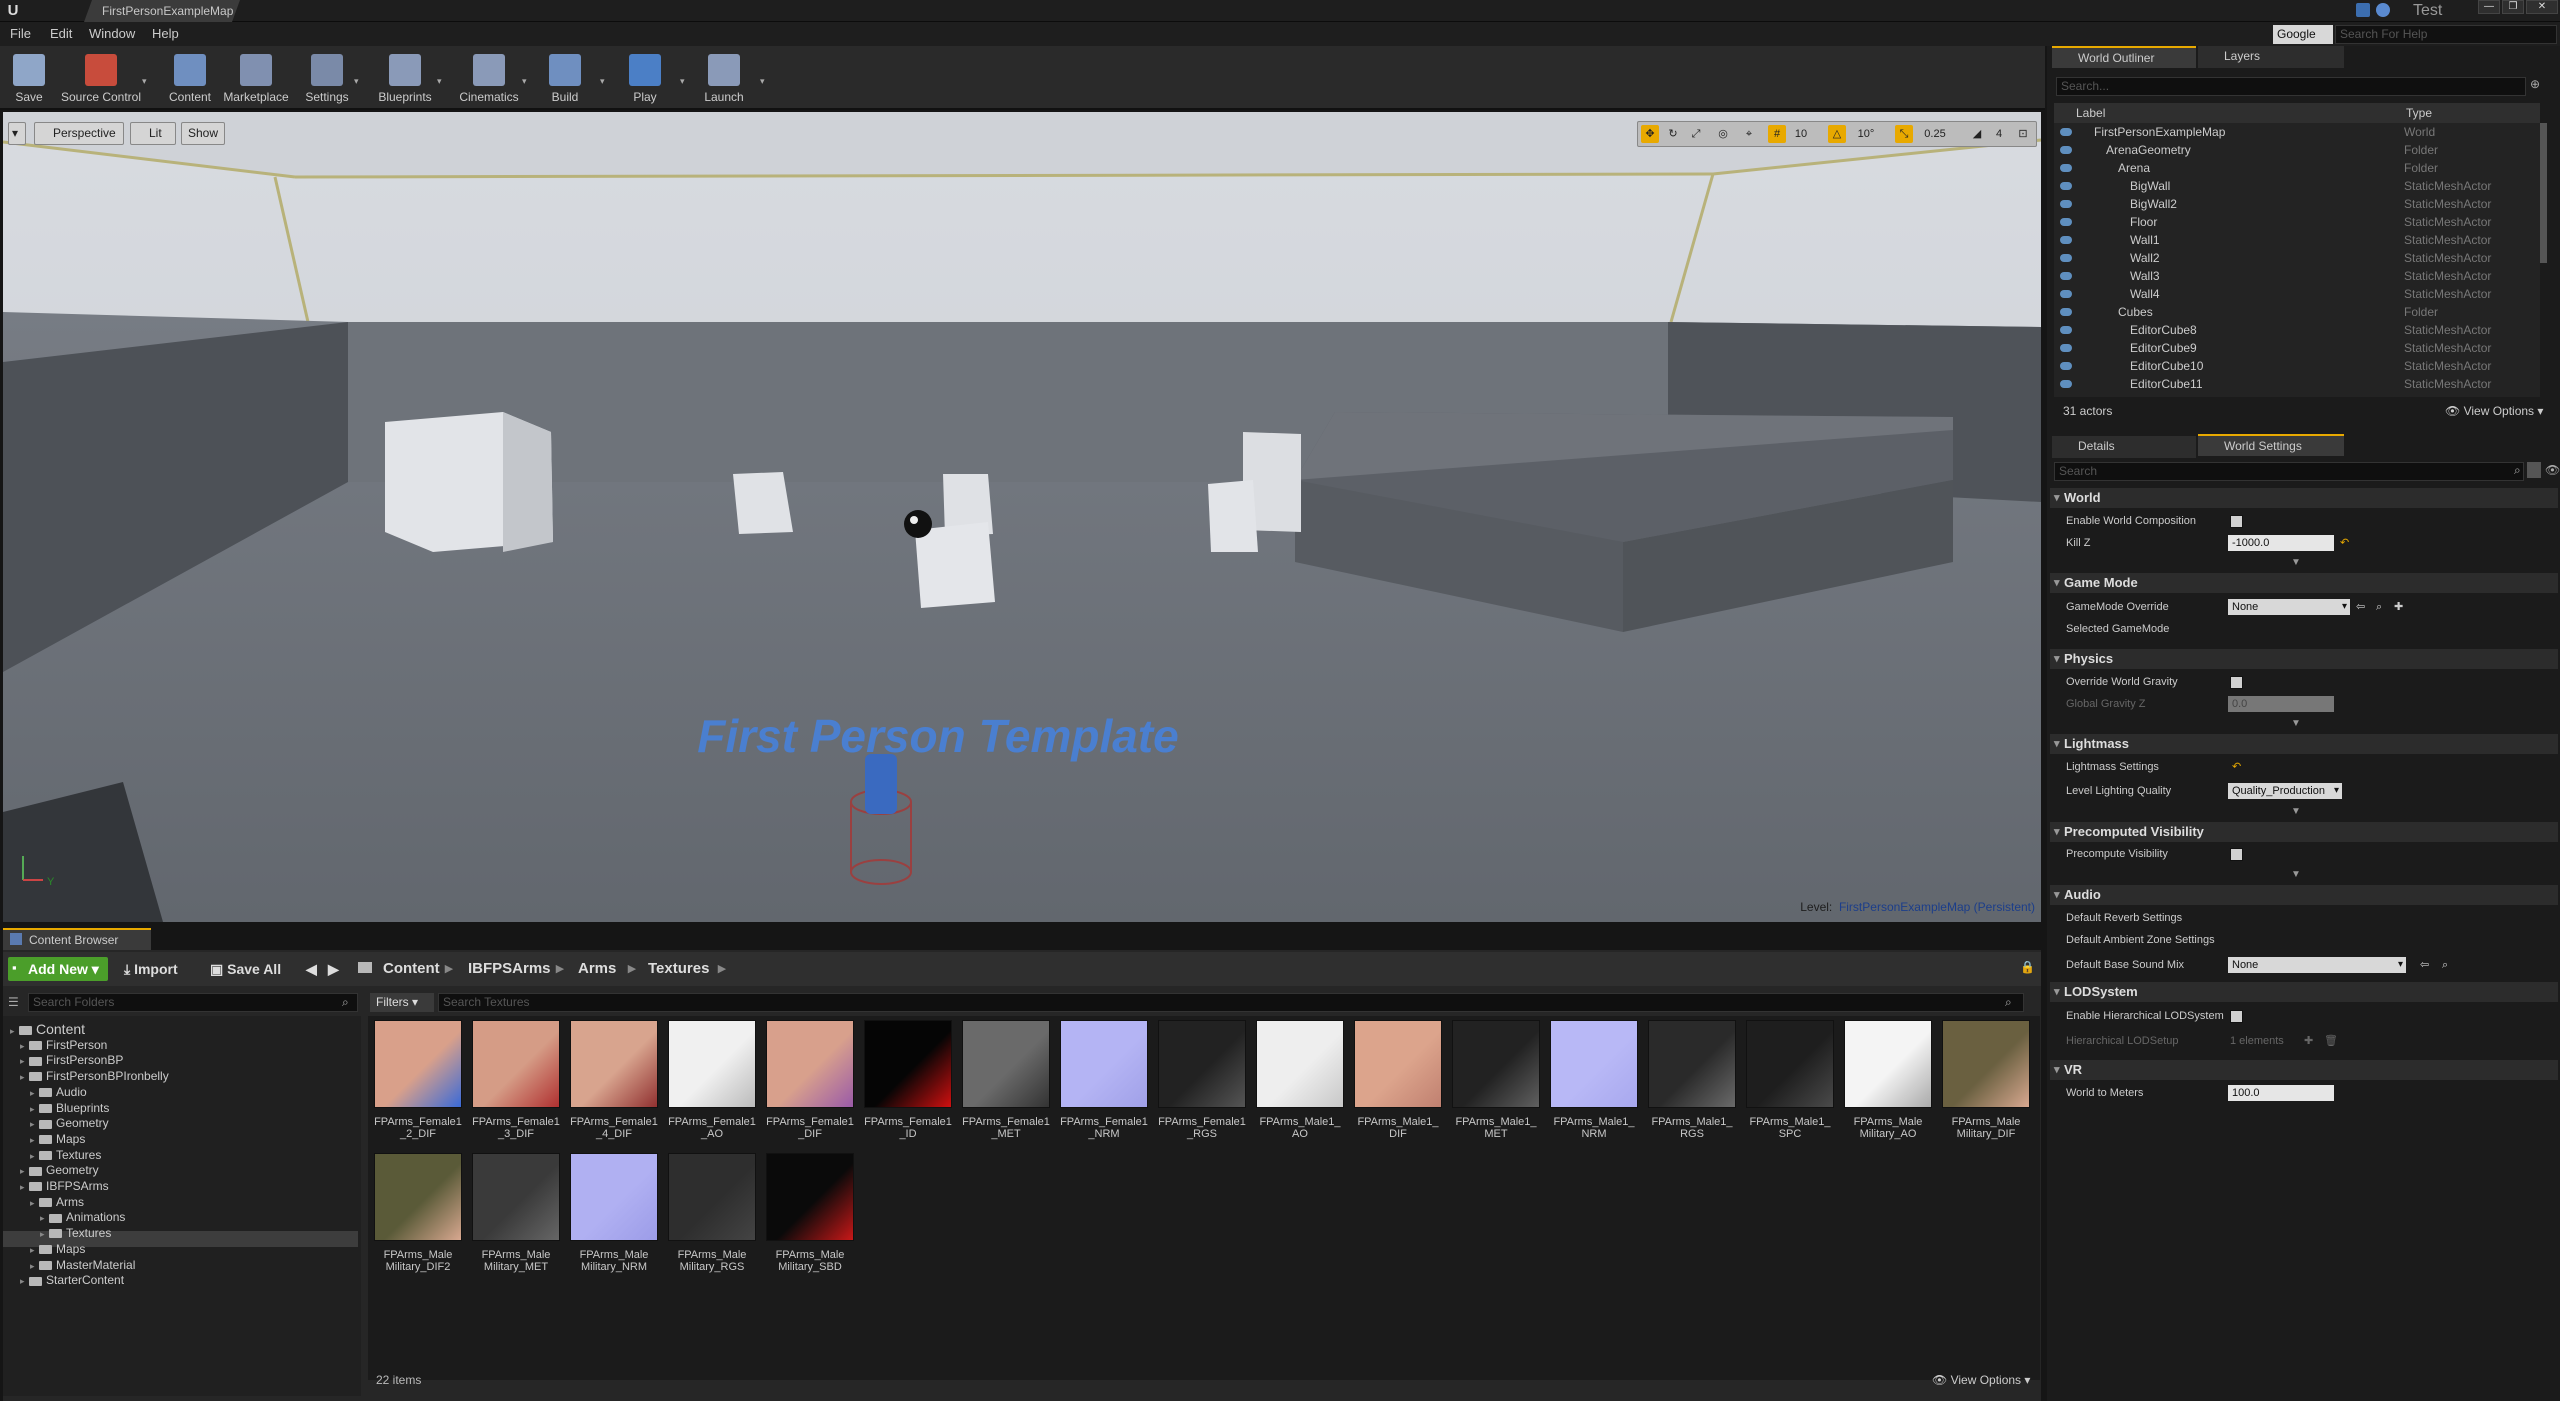 Image resolution: width=2560 pixels, height=1401 pixels. Describe the element at coordinates (810, 1213) in the screenshot. I see `texture-asset: FPArms_Male Military_SBD` at that location.